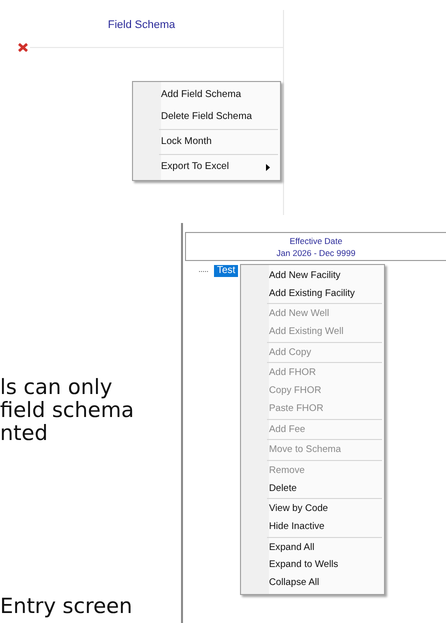  What do you see at coordinates (24, 433) in the screenshot?
I see `body-text: nted` at bounding box center [24, 433].